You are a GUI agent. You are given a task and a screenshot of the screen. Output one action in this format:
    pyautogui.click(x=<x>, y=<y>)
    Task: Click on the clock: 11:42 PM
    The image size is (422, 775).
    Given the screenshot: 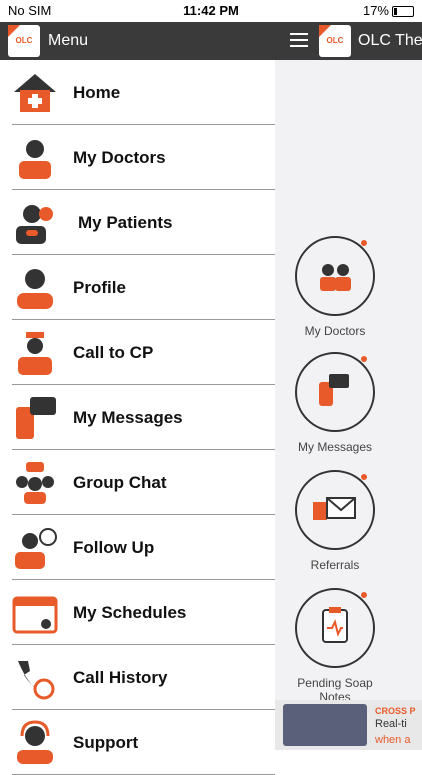 What is the action you would take?
    pyautogui.click(x=211, y=10)
    